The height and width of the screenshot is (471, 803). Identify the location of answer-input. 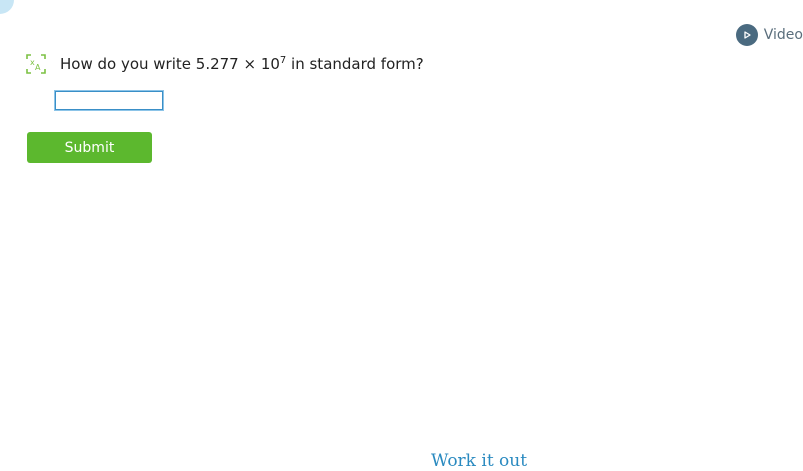
(109, 100).